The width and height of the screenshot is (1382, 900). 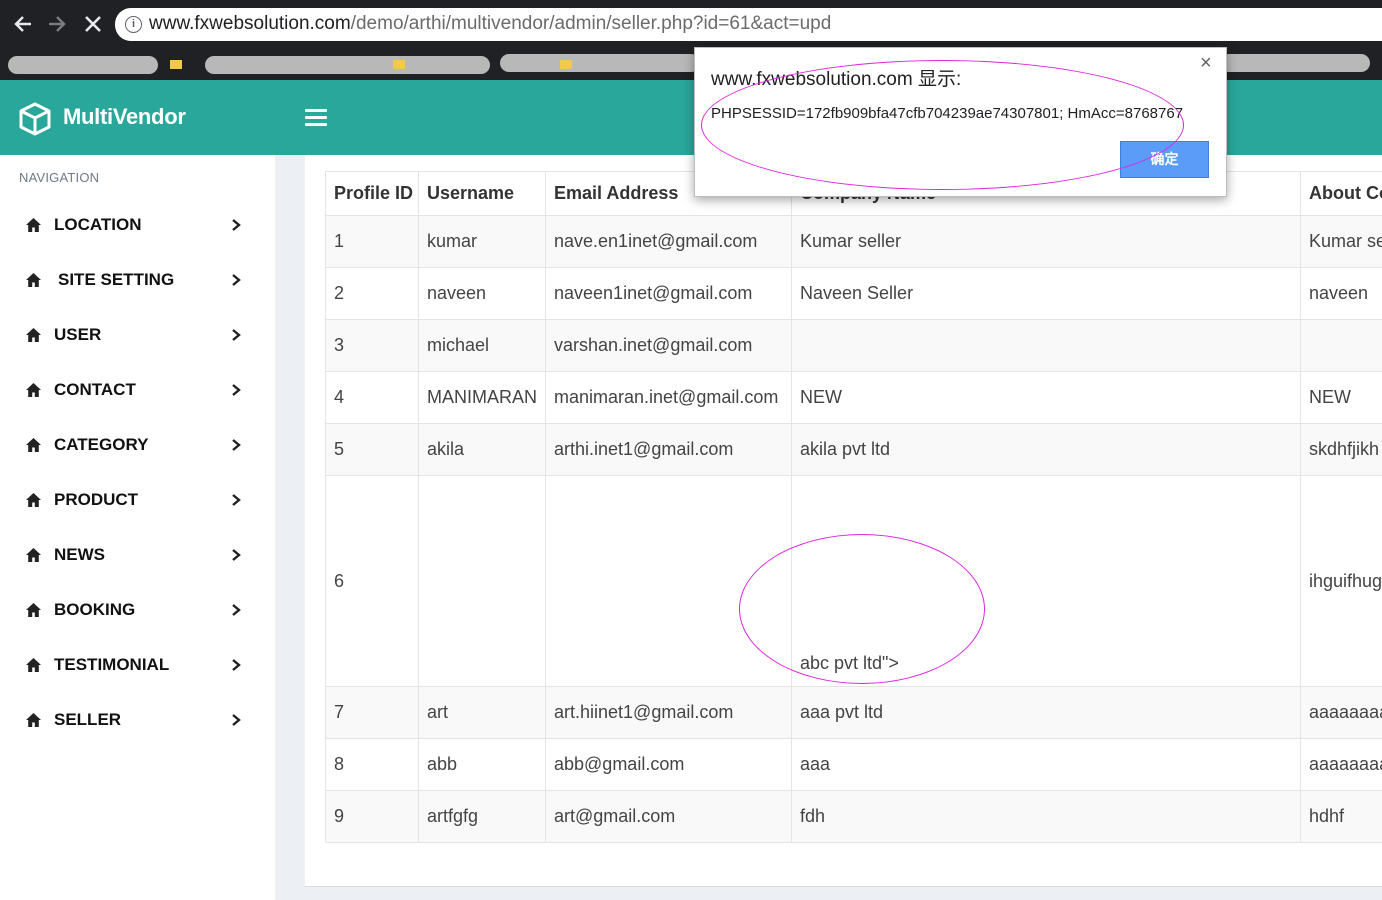 I want to click on ok-button: 确定, so click(x=1164, y=159).